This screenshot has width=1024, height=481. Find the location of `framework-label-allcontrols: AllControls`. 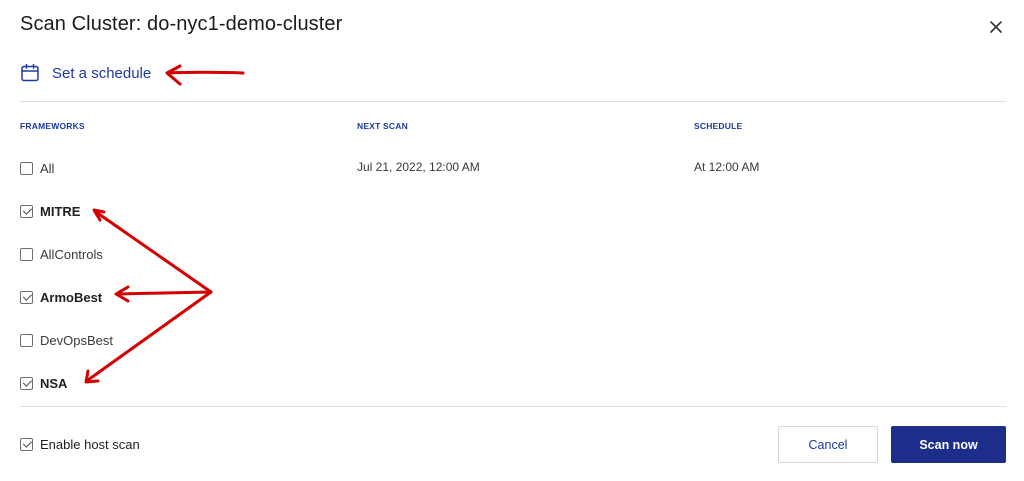

framework-label-allcontrols: AllControls is located at coordinates (71, 254).